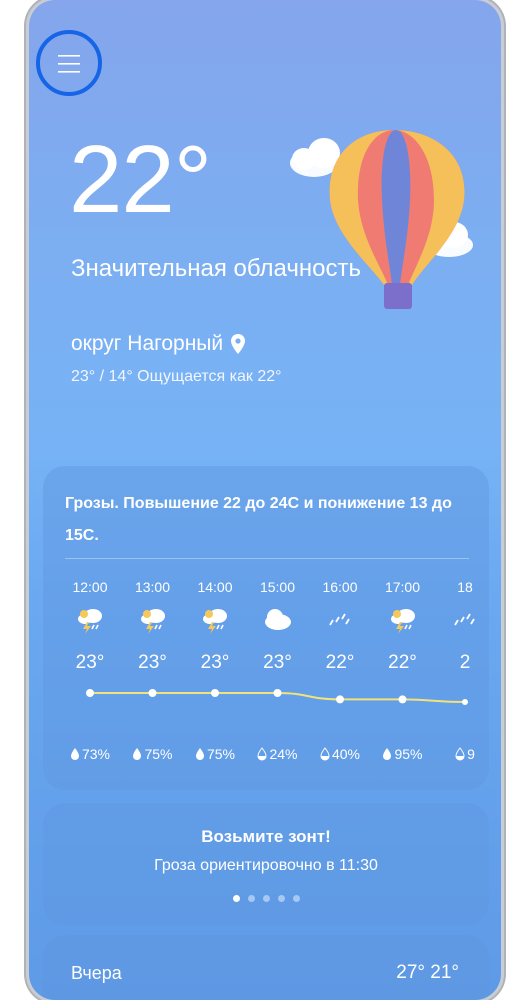 This screenshot has height=1000, width=525. I want to click on yesterday-label: Вчера, so click(96, 973).